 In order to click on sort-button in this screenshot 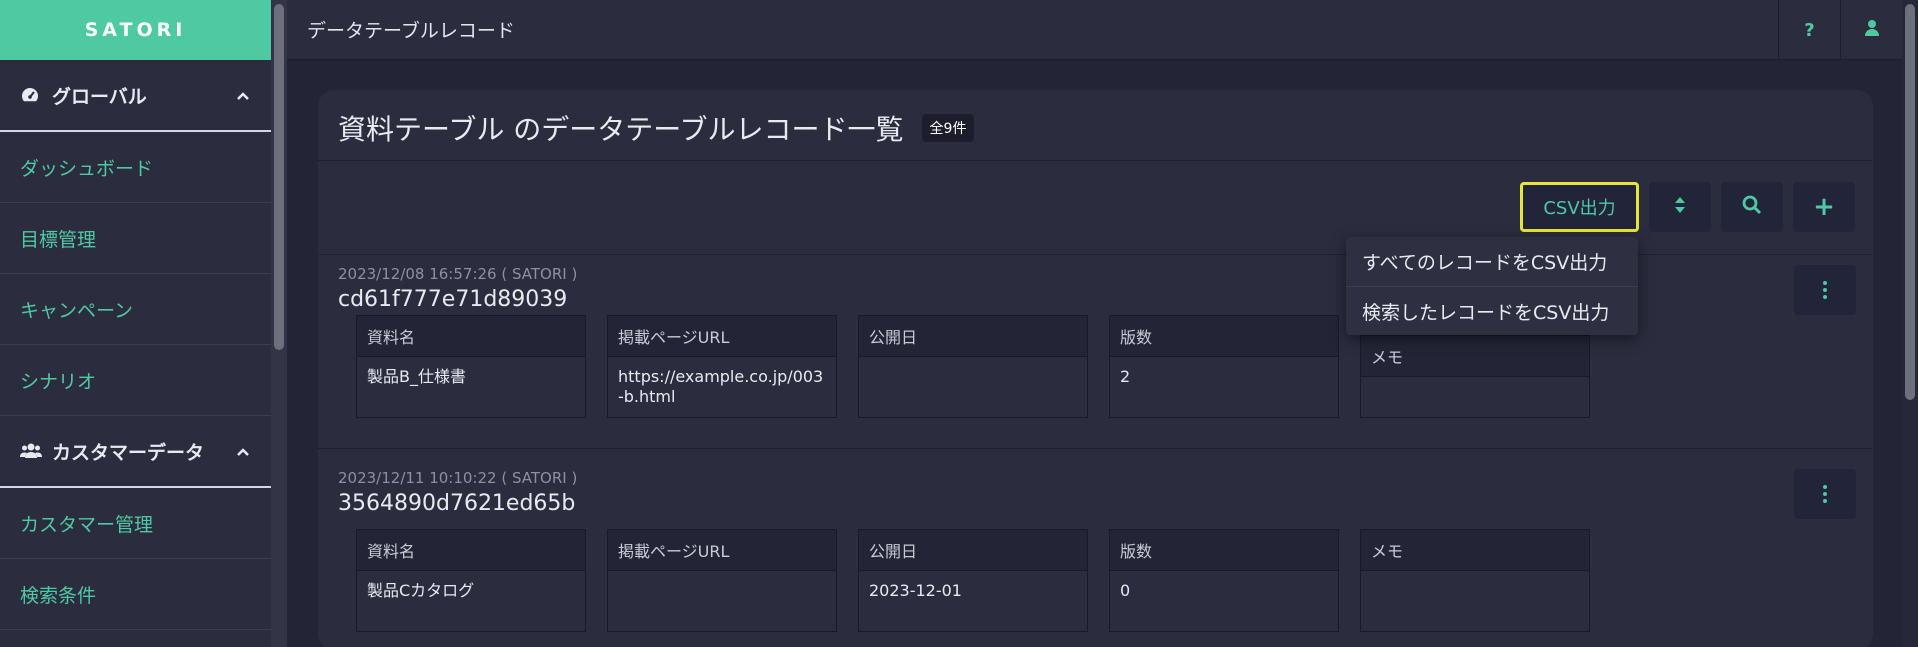, I will do `click(1680, 207)`.